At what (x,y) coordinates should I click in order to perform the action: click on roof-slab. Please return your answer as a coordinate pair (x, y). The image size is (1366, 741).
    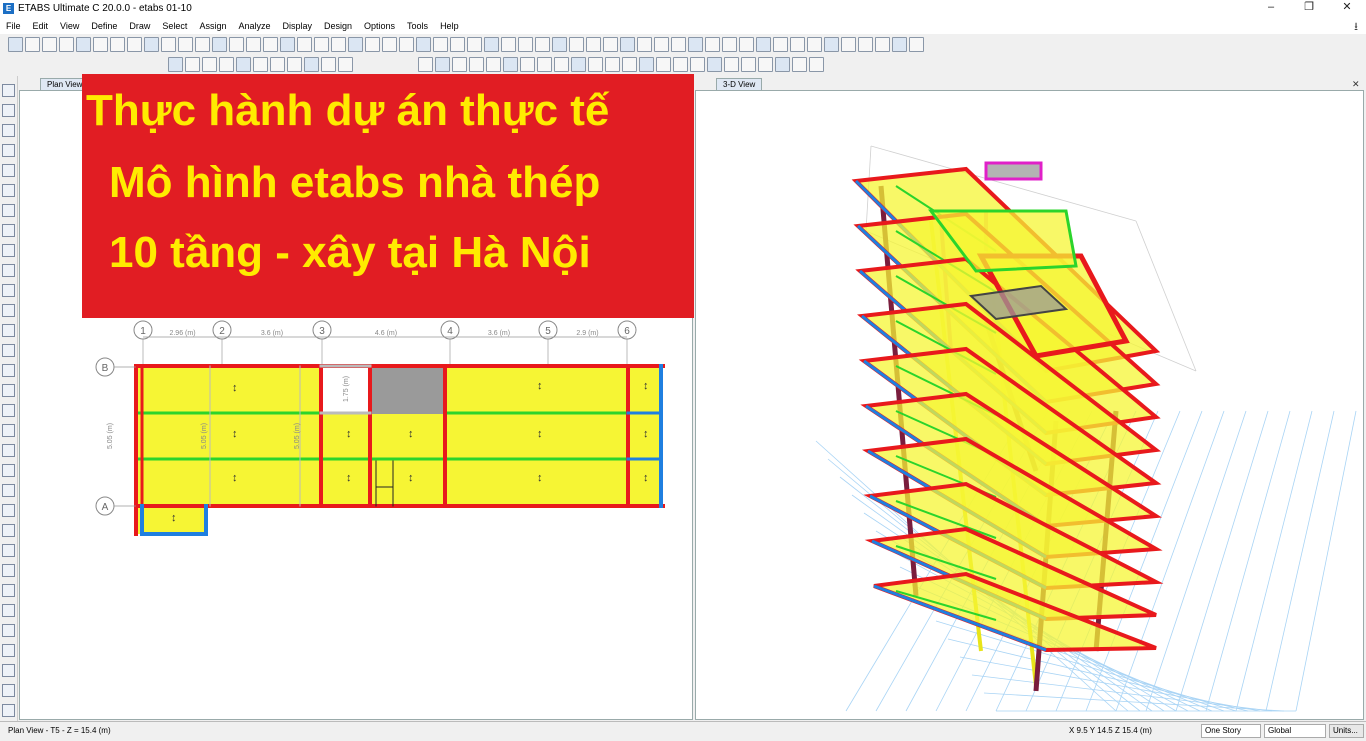
    Looking at the image, I should click on (1013, 171).